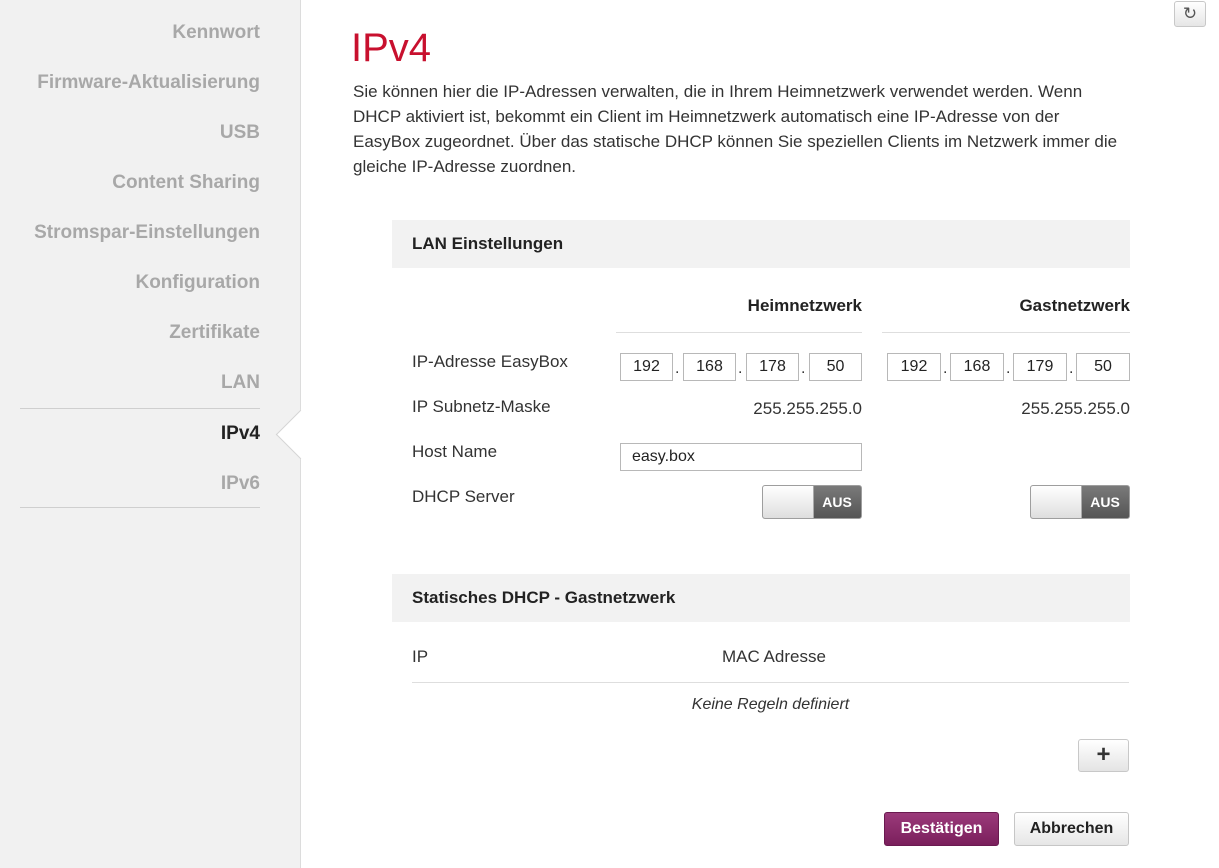  Describe the element at coordinates (490, 361) in the screenshot. I see `ip-address-label: IP-Adresse EasyBox` at that location.